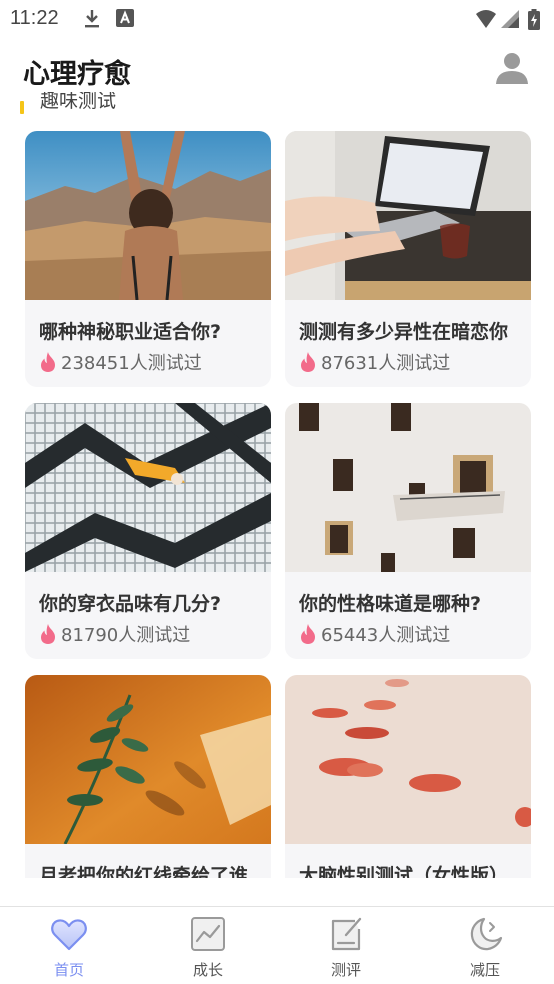 This screenshot has height=984, width=554. What do you see at coordinates (170, 104) in the screenshot?
I see `section-header: 趣味测试` at bounding box center [170, 104].